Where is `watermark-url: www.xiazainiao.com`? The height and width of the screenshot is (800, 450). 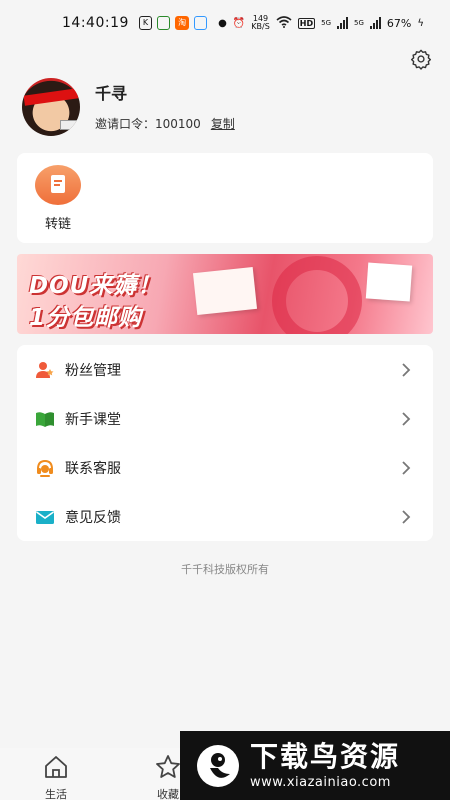
watermark-url: www.xiazainiao.com is located at coordinates (320, 782).